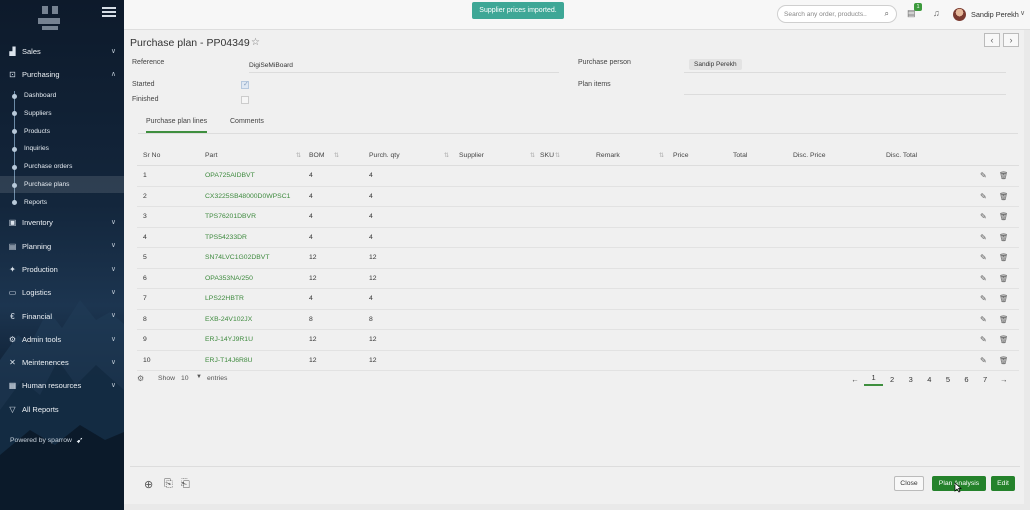 Image resolution: width=1030 pixels, height=510 pixels. Describe the element at coordinates (237, 257) in the screenshot. I see `part-link: SN74LVC1G02DBVT` at that location.